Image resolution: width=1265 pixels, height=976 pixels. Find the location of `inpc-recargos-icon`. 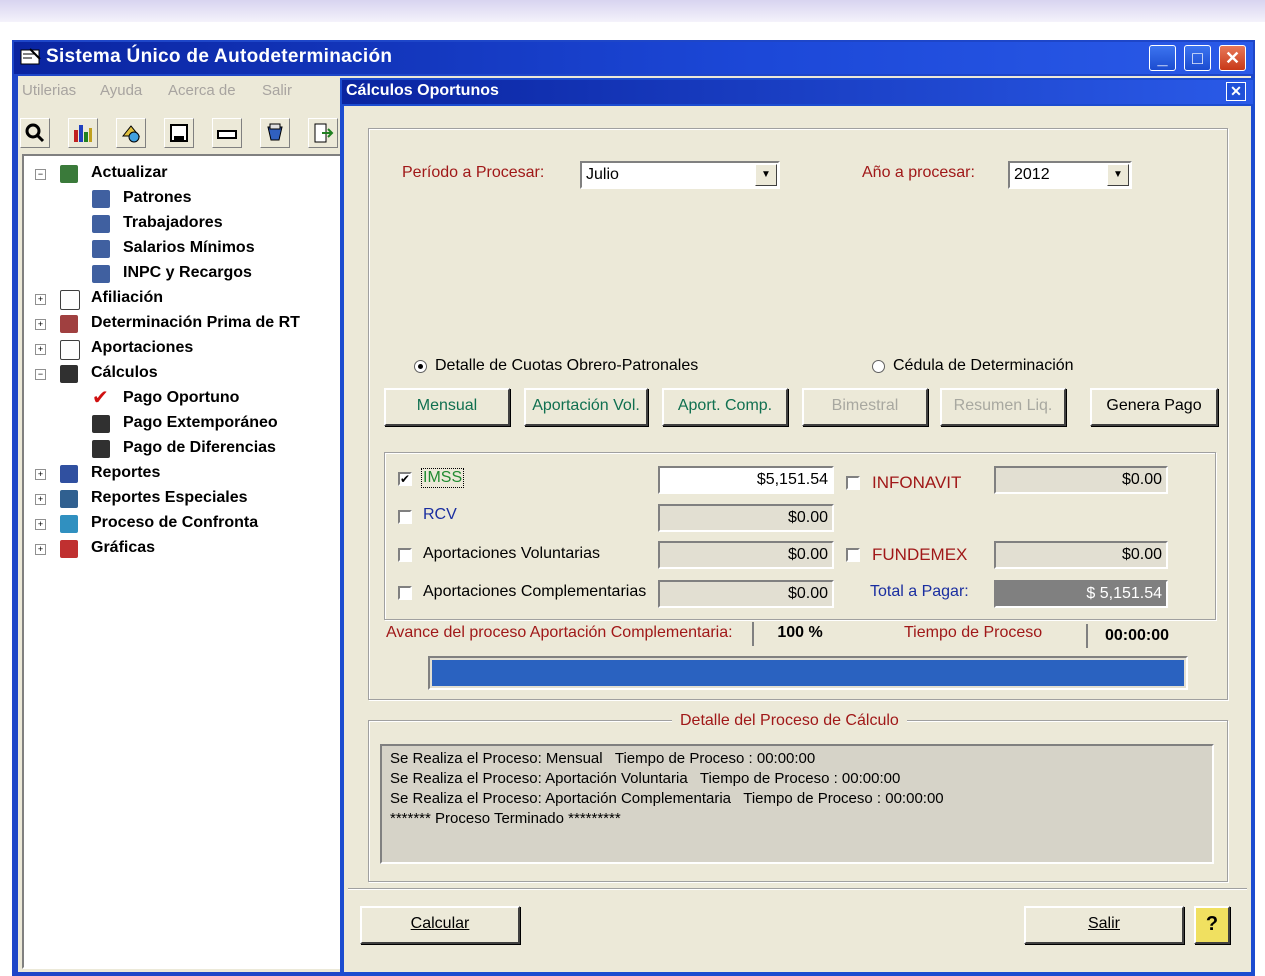

inpc-recargos-icon is located at coordinates (101, 274).